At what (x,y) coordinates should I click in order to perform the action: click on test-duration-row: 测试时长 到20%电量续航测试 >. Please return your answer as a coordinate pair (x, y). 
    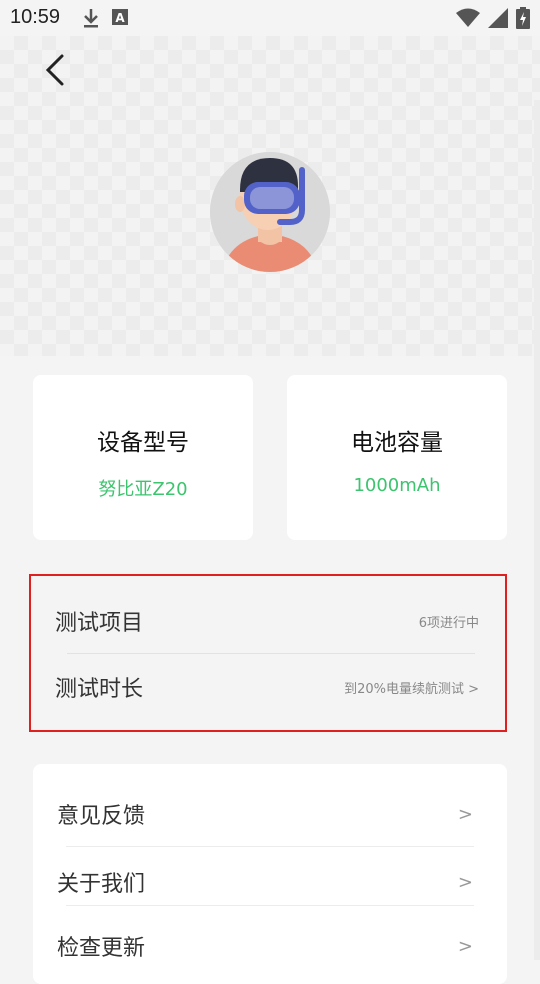
    Looking at the image, I should click on (268, 687).